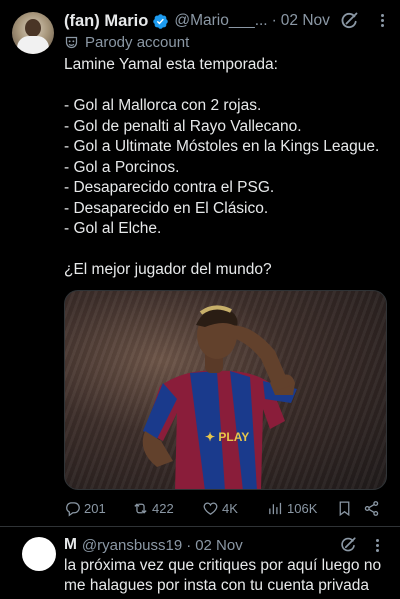 The width and height of the screenshot is (400, 599). Describe the element at coordinates (305, 21) in the screenshot. I see `tweet-date: 02 Nov` at that location.